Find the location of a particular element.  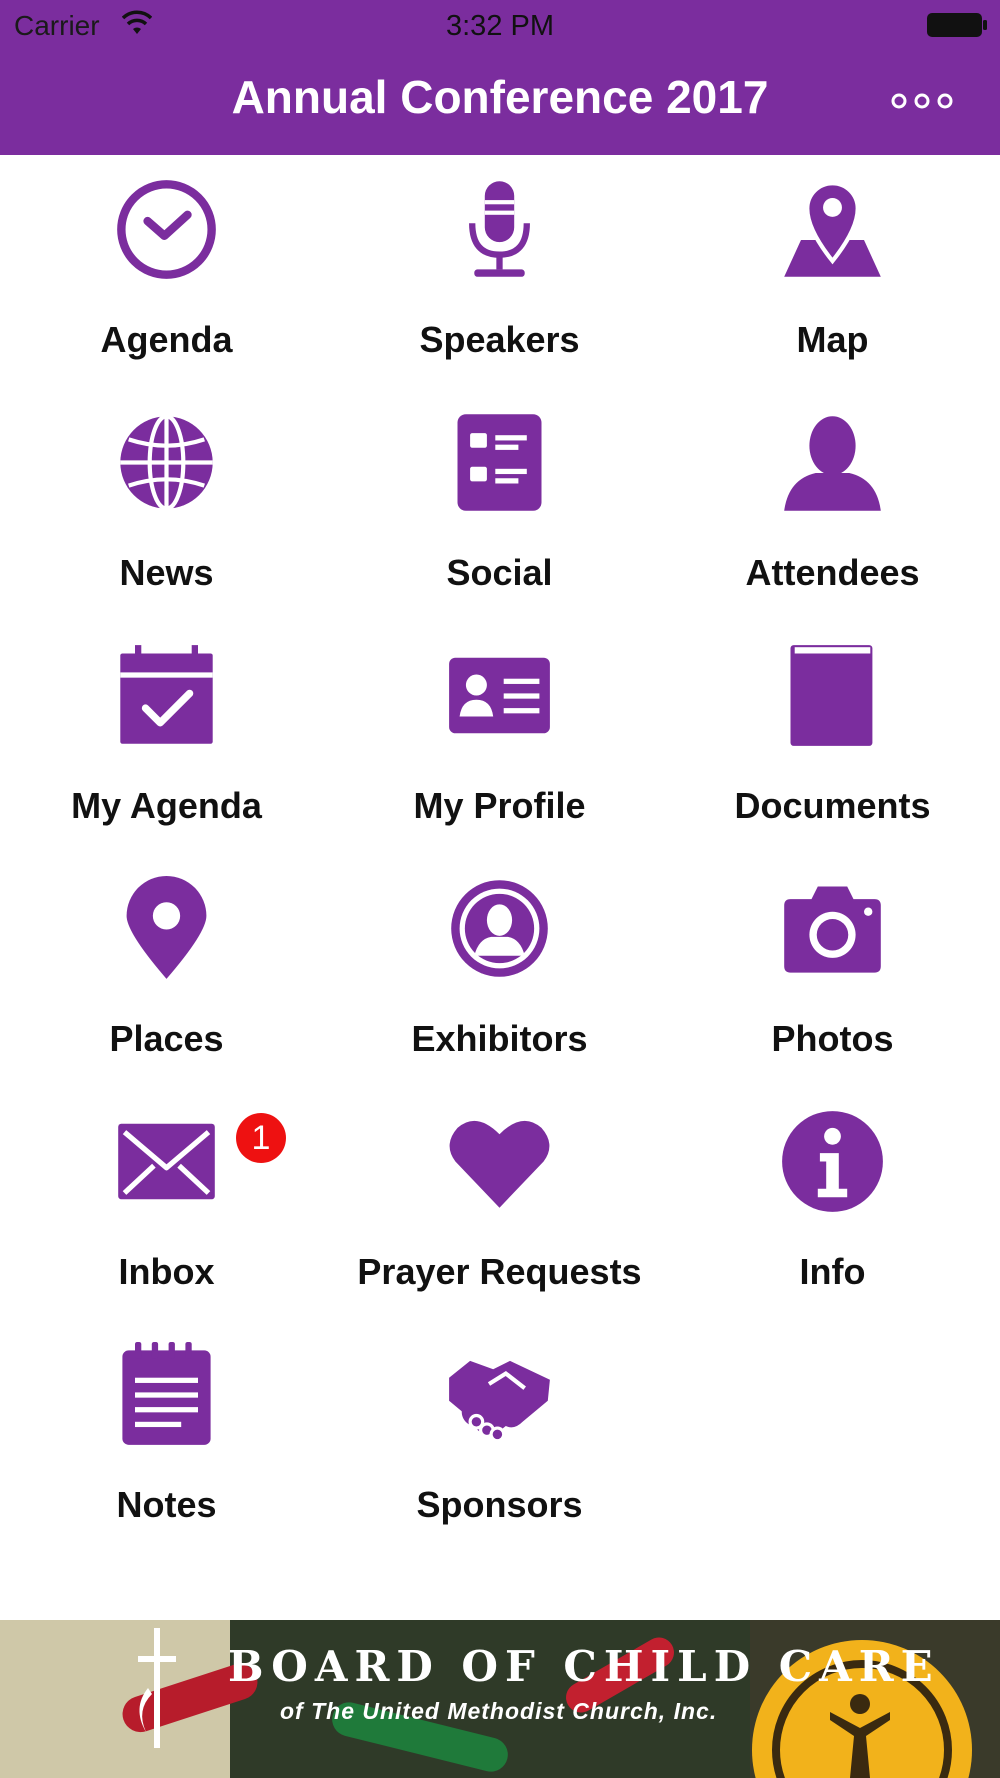

menu-item-attendees: Attendees is located at coordinates (832, 504).